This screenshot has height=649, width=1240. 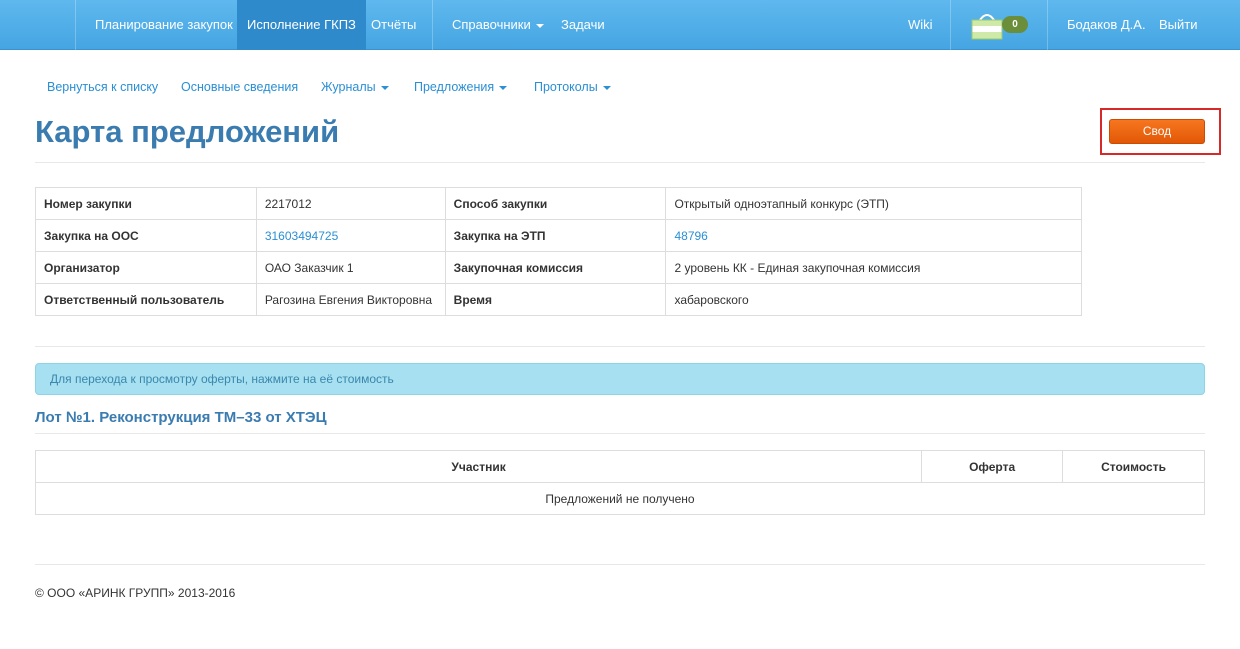 What do you see at coordinates (239, 87) in the screenshot?
I see `main-info-link: Основные сведения` at bounding box center [239, 87].